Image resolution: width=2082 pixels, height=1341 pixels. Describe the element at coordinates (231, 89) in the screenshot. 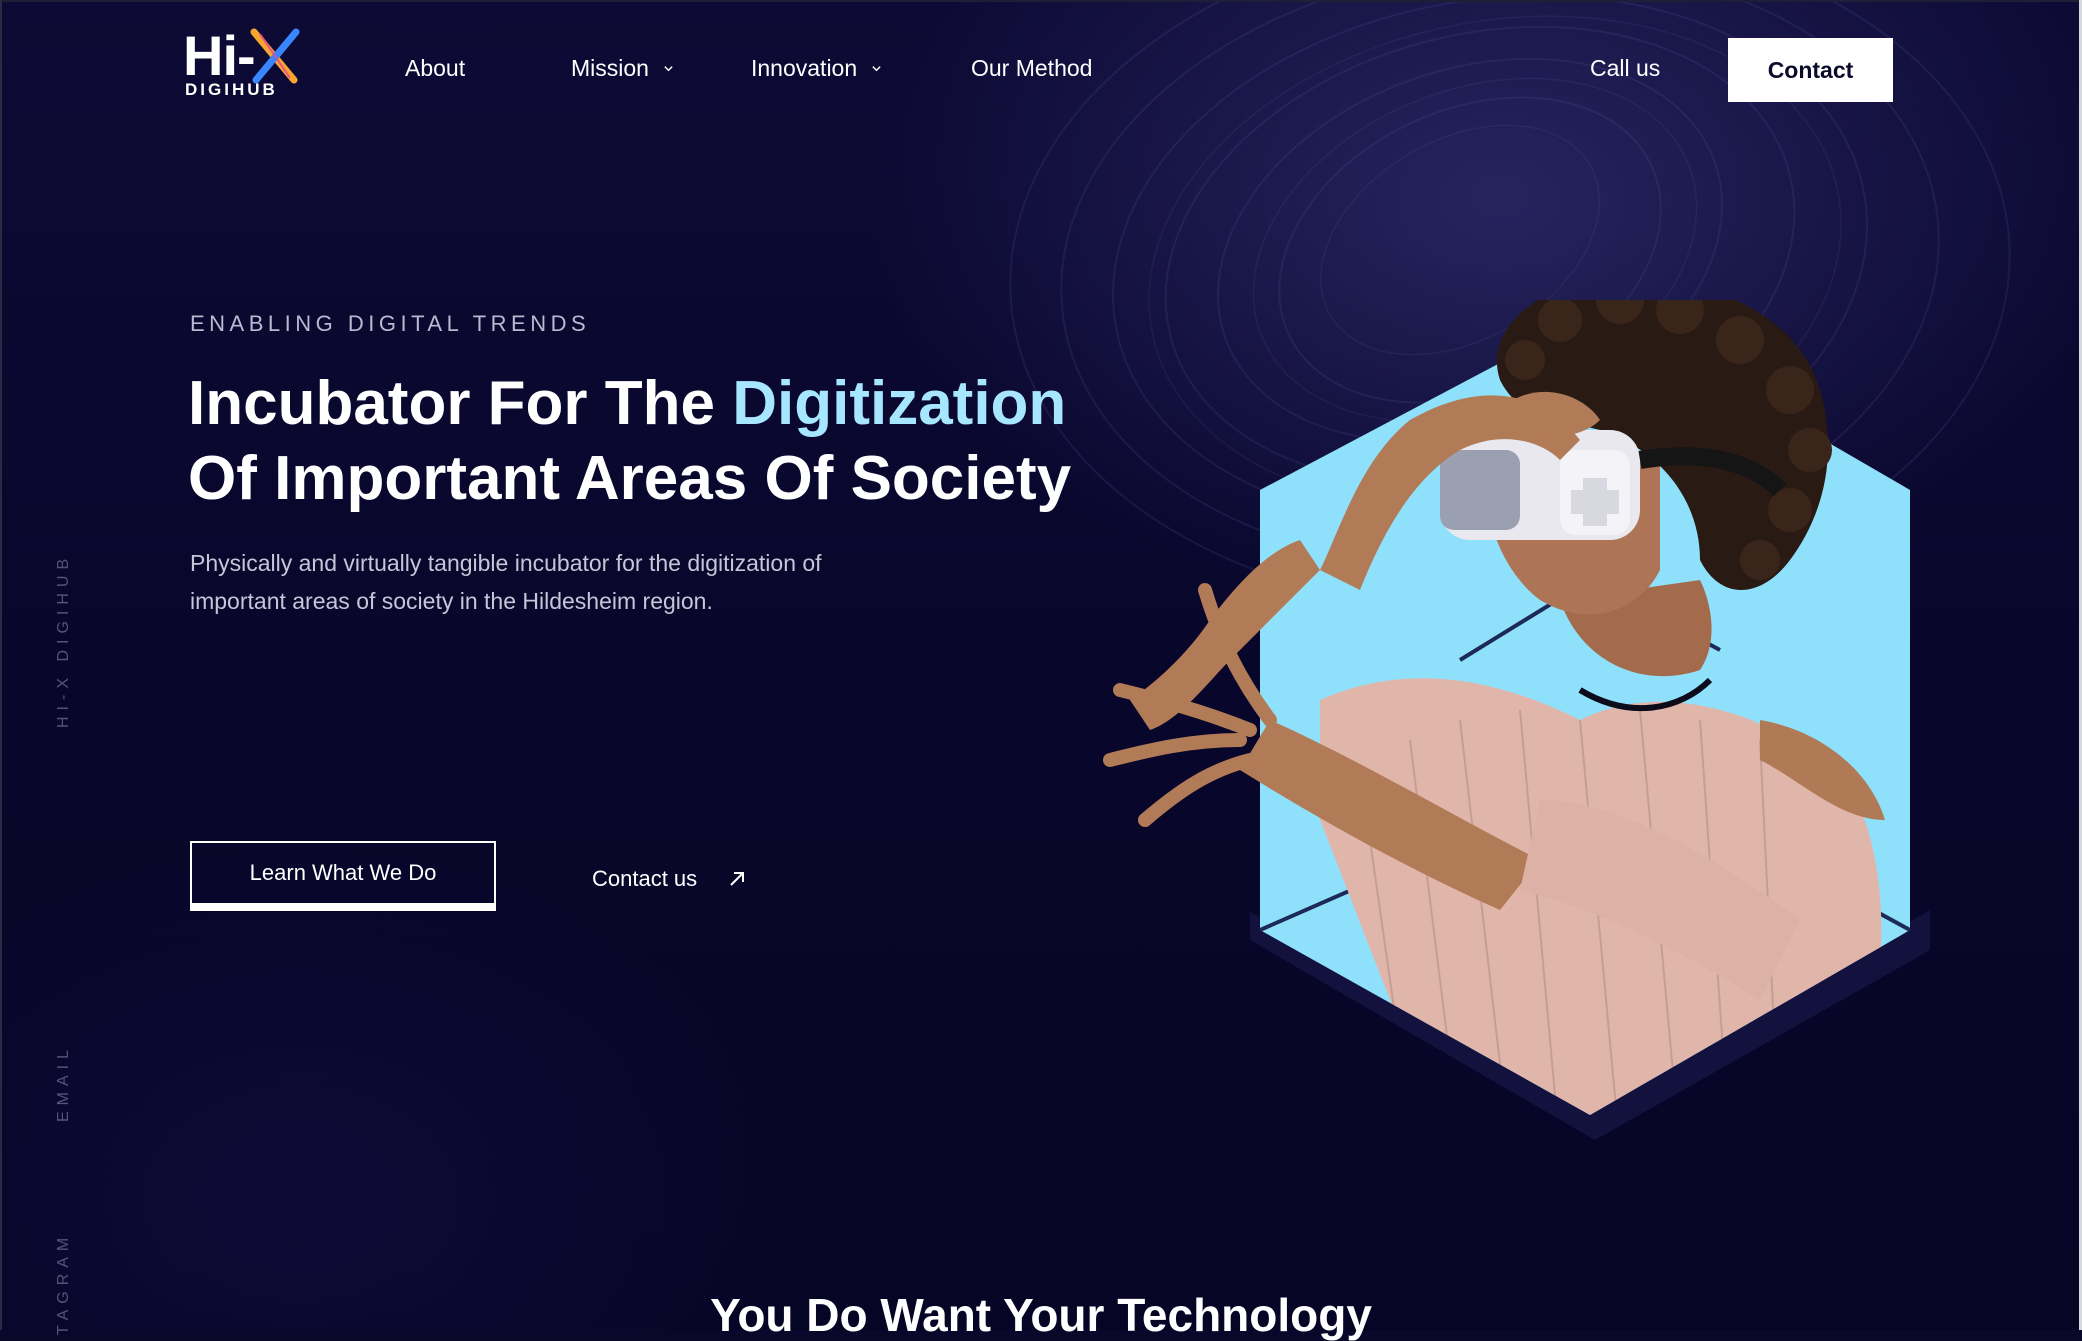

I see `logo-subtitle: DIGIHUB` at that location.